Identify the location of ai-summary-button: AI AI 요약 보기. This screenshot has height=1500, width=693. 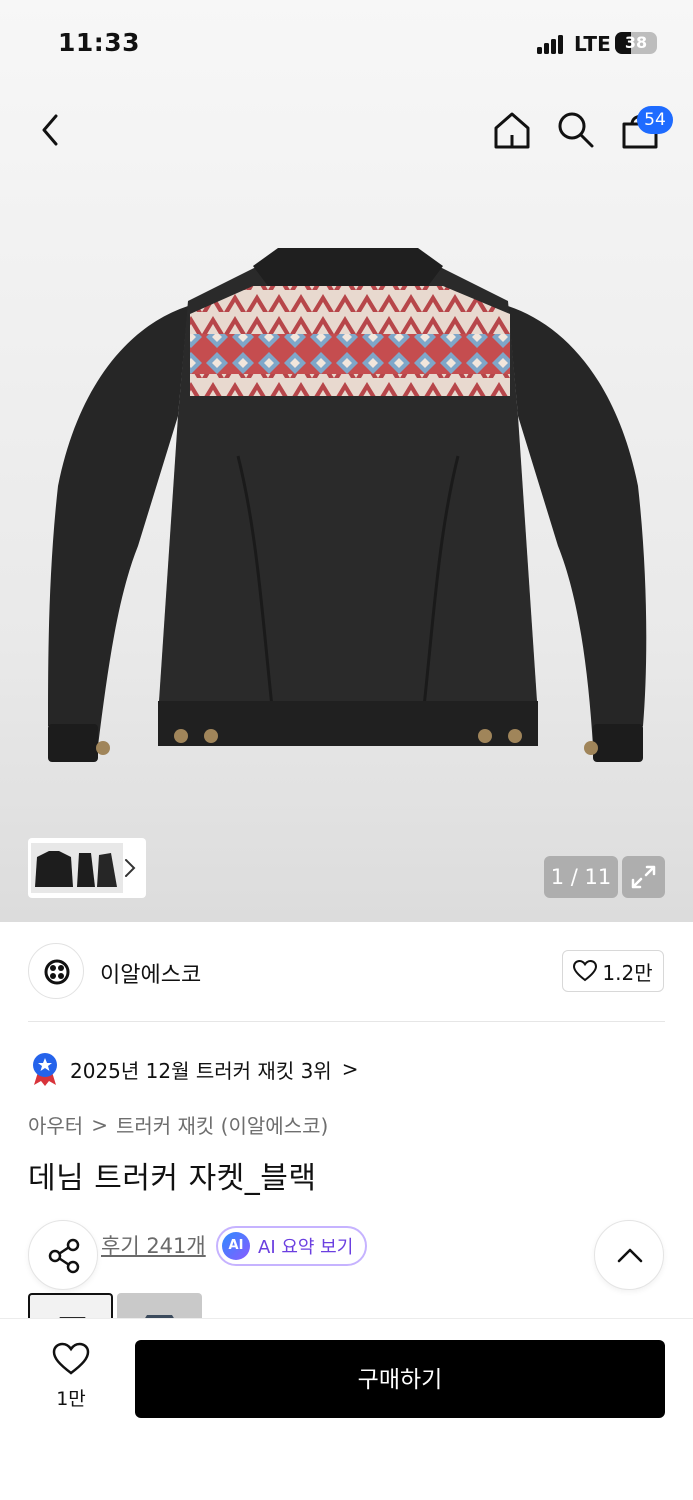
(292, 1246).